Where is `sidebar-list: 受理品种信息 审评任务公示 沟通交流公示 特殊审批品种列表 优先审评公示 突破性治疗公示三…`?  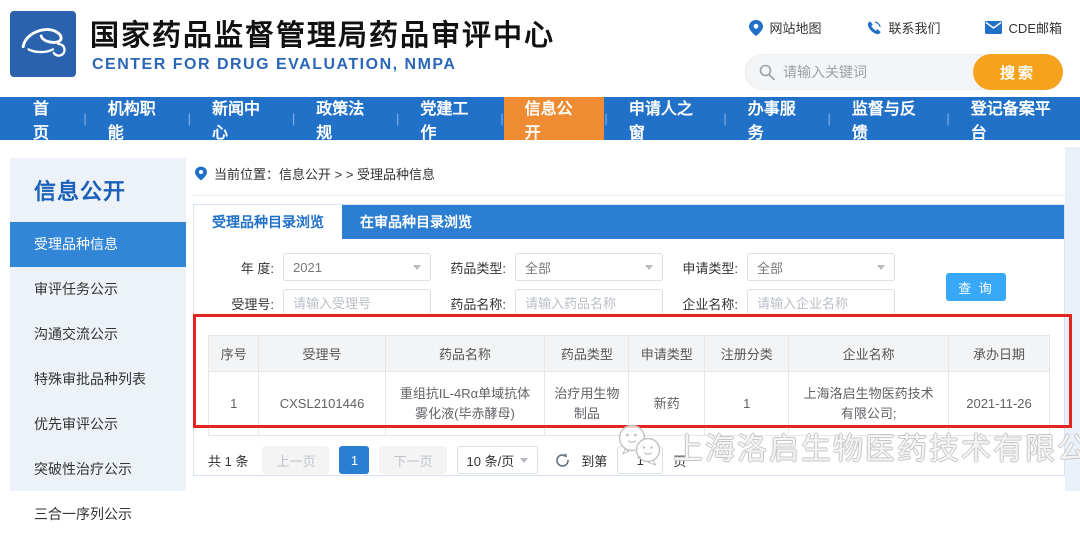 sidebar-list: 受理品种信息 审评任务公示 沟通交流公示 特殊审批品种列表 优先审评公示 突破性治疗公示三… is located at coordinates (98, 379).